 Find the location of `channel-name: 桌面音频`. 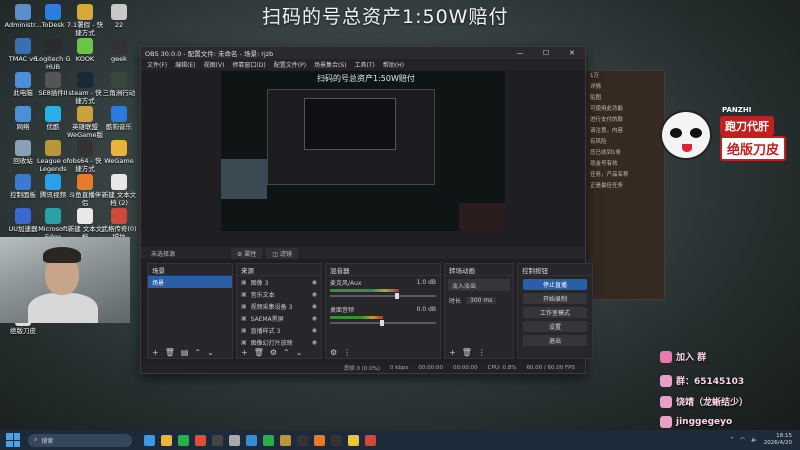

channel-name: 桌面音频 is located at coordinates (342, 310).